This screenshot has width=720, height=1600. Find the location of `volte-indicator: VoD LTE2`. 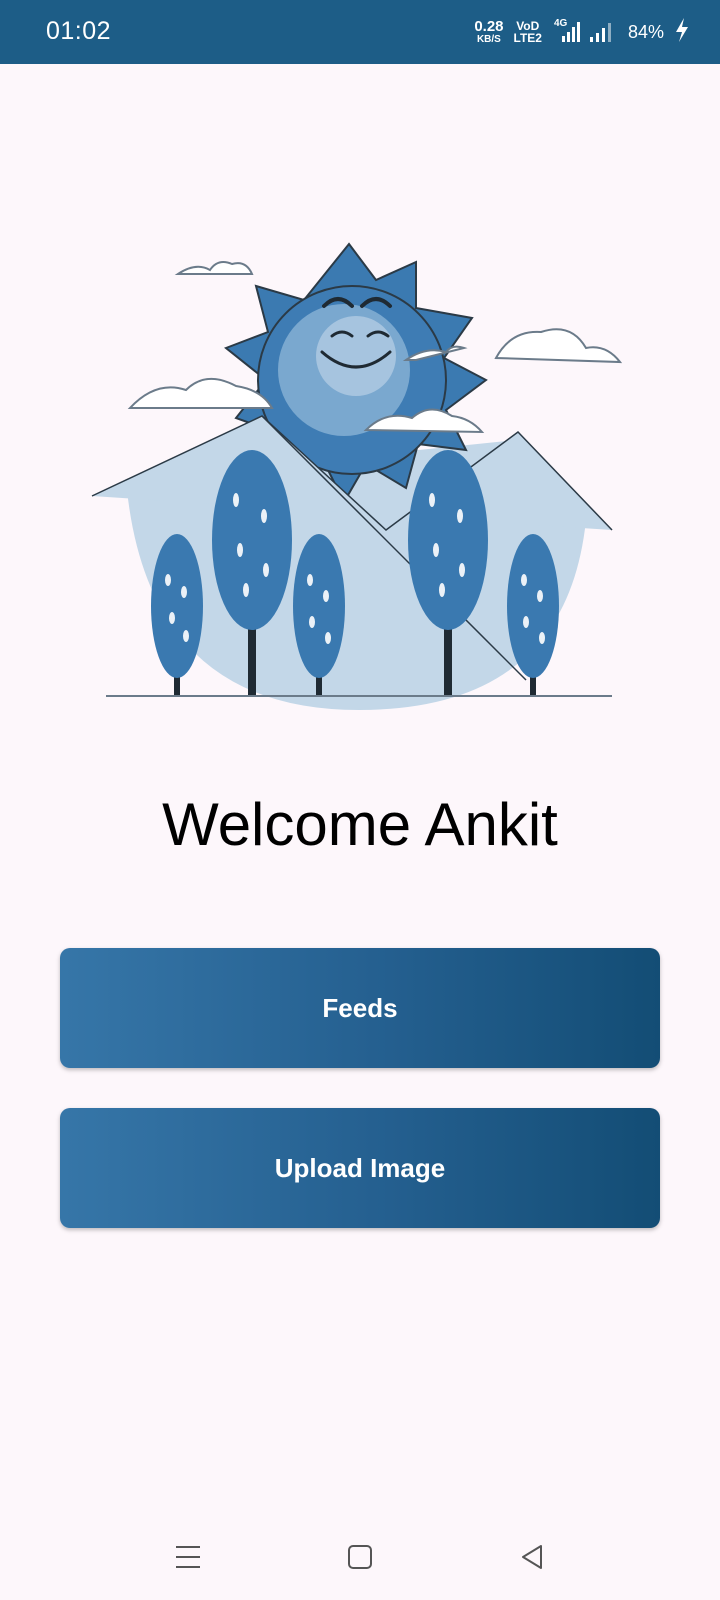

volte-indicator: VoD LTE2 is located at coordinates (528, 32).